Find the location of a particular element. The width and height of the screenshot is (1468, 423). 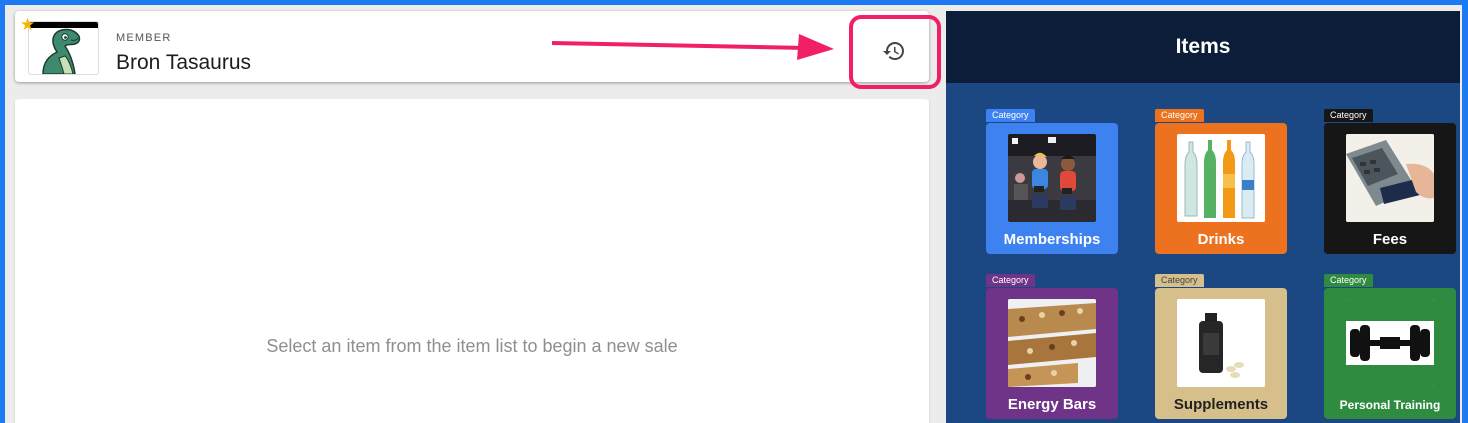

category-label-personal-training: Personal Training is located at coordinates (1390, 405).